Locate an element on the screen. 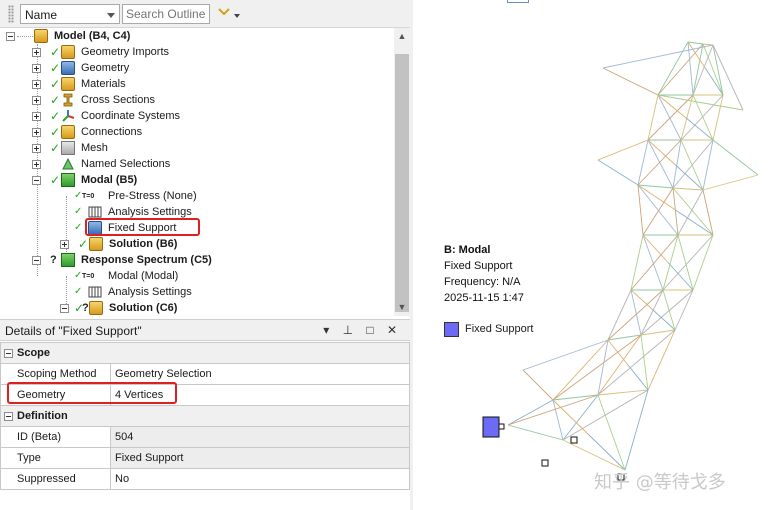 The image size is (784, 510). info-timestamp: 2025-11-15 1:47 is located at coordinates (484, 298).